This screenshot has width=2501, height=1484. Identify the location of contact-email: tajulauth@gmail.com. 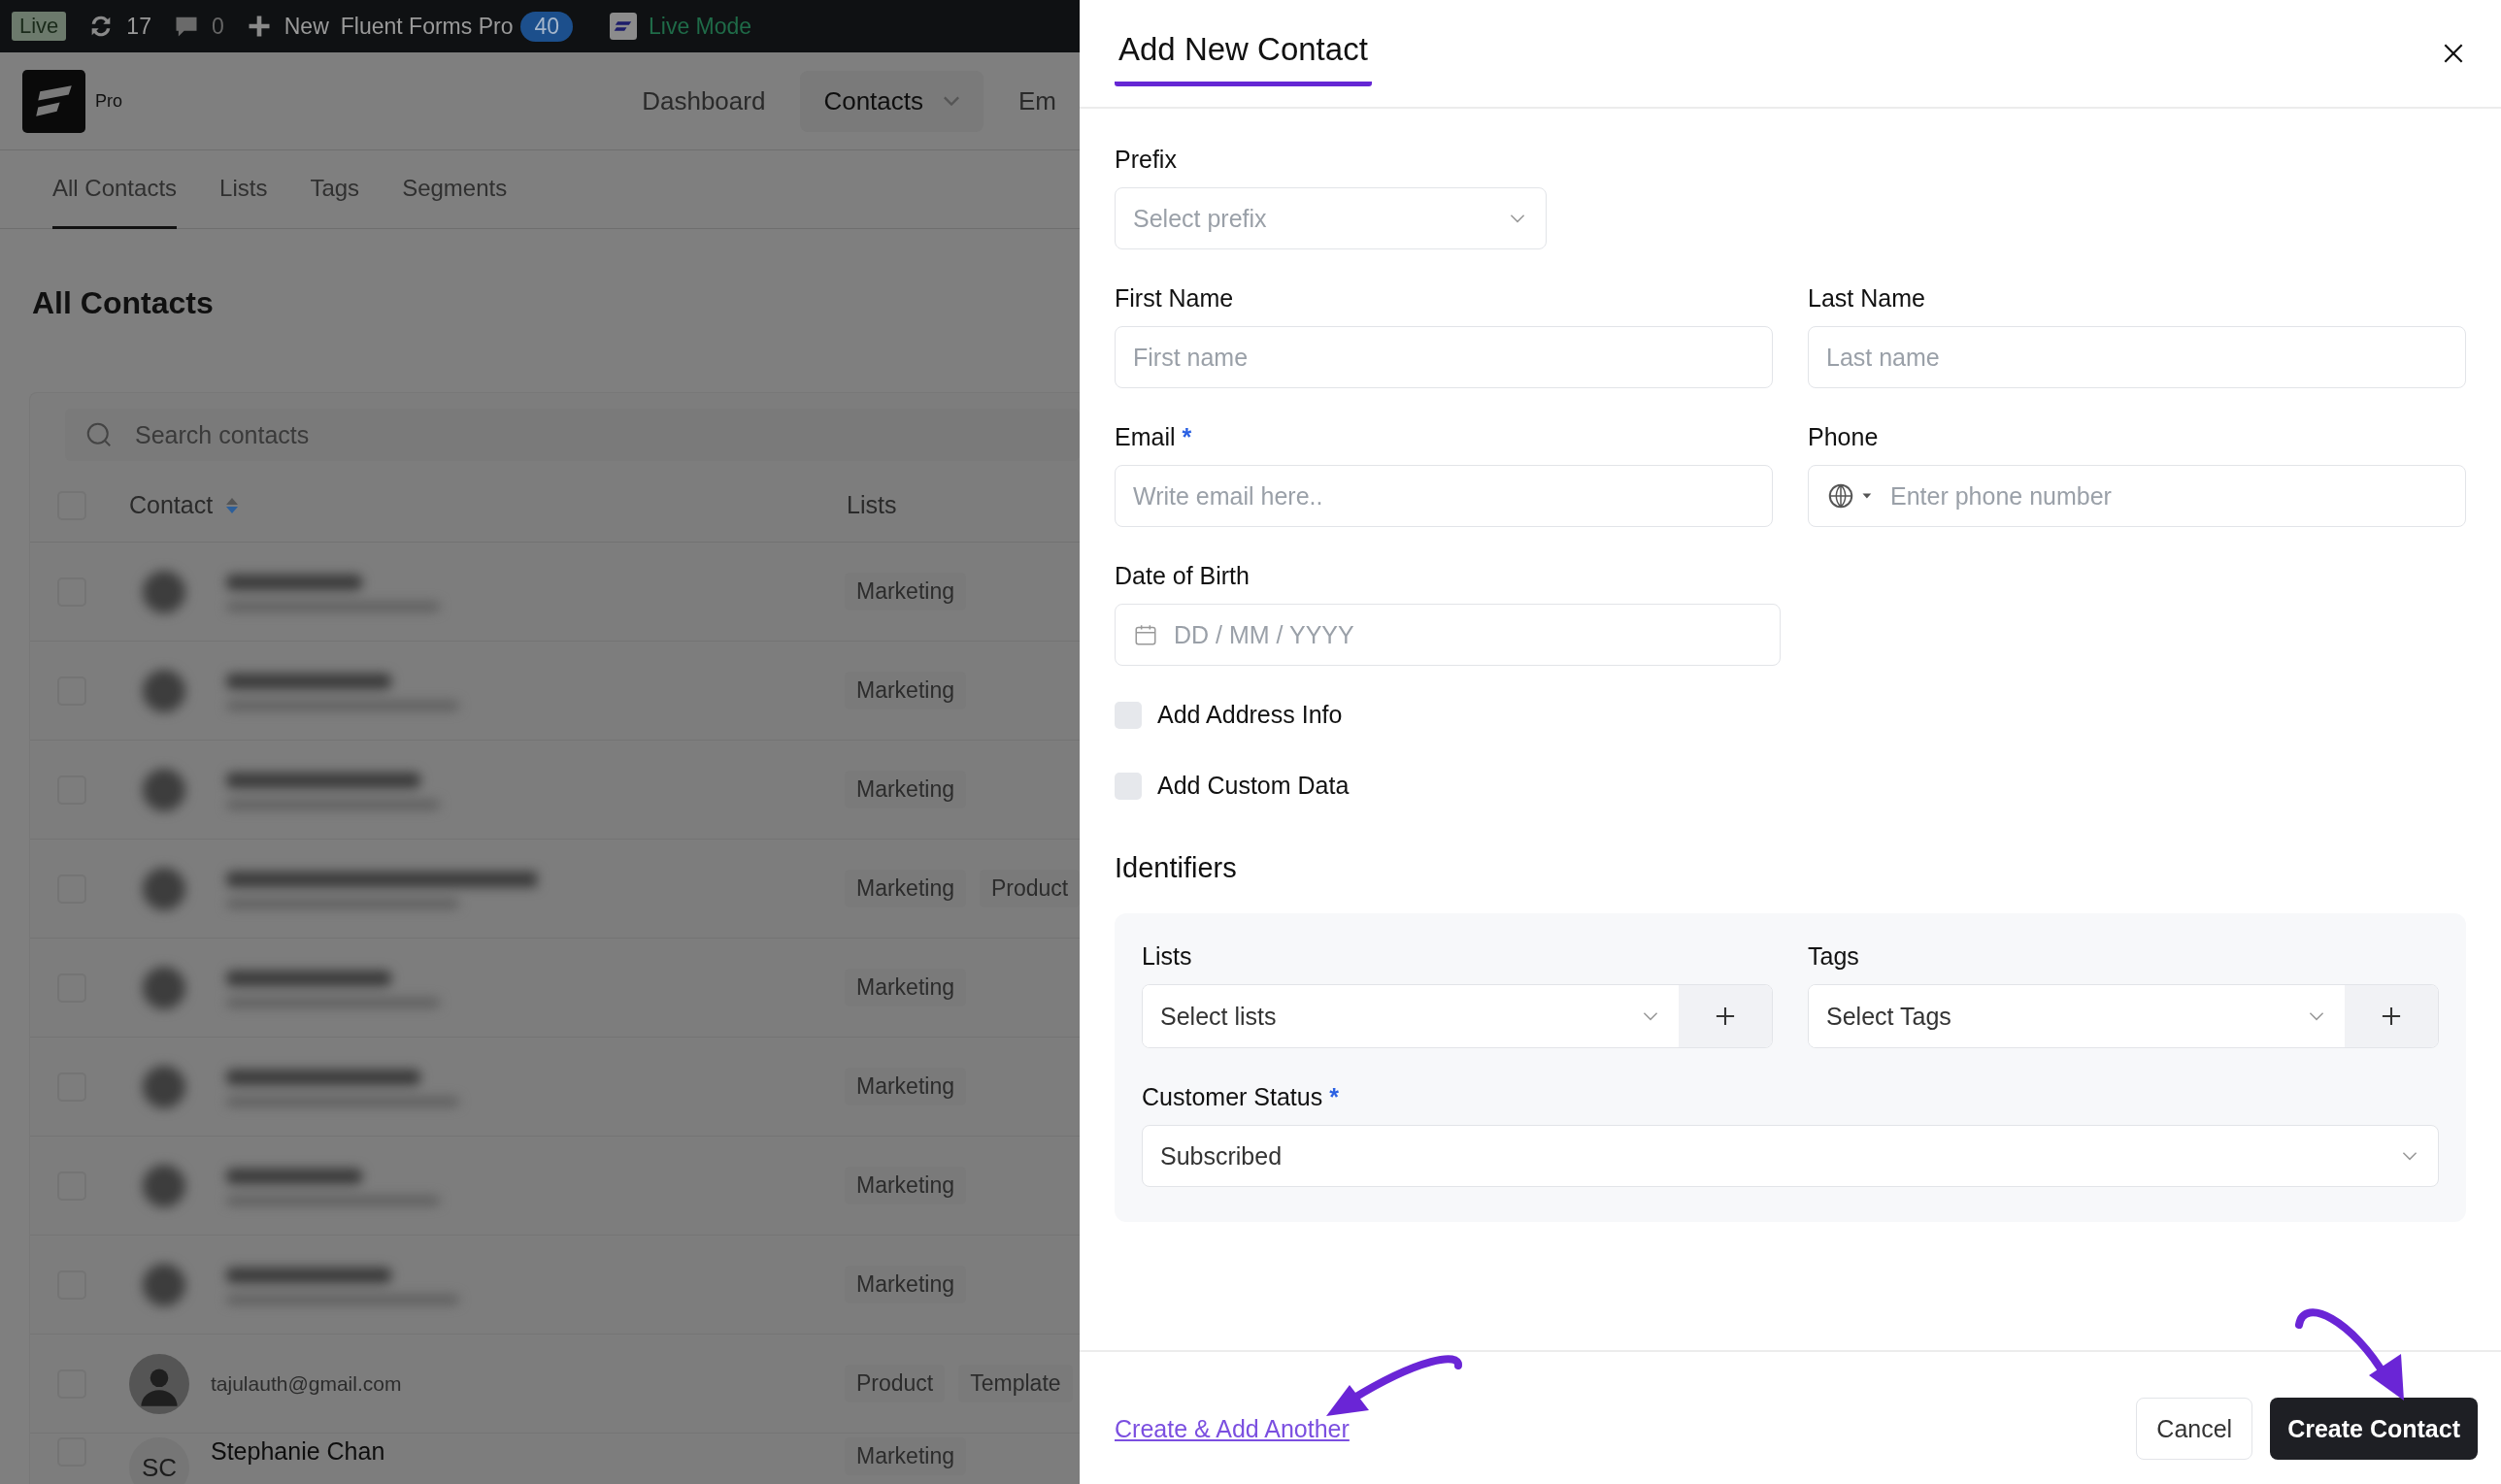
(307, 1383).